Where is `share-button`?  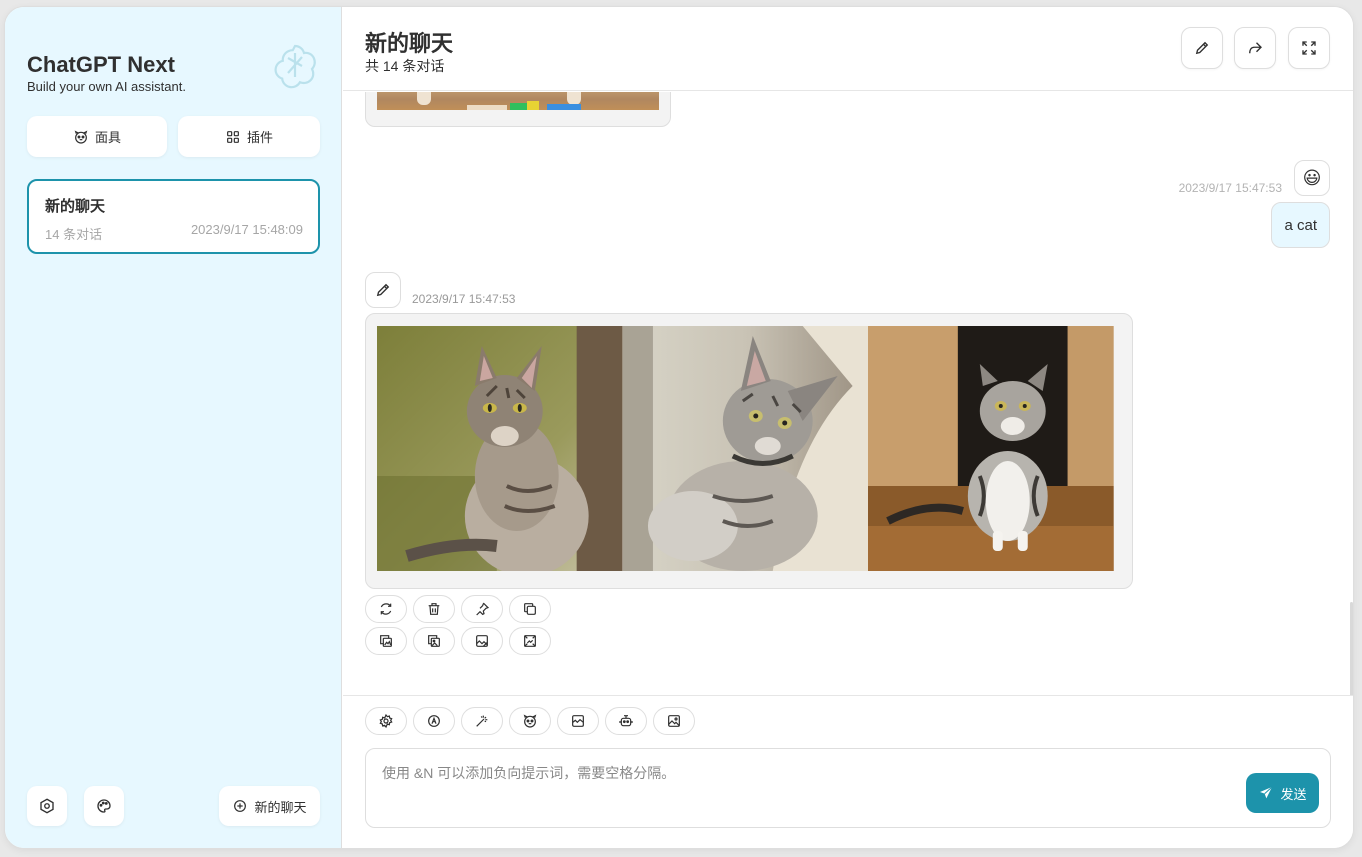
share-button is located at coordinates (1255, 48).